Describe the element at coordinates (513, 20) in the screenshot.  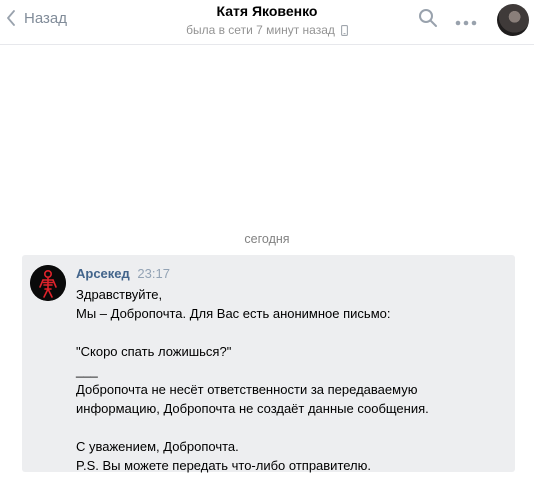
I see `peer-avatar` at that location.